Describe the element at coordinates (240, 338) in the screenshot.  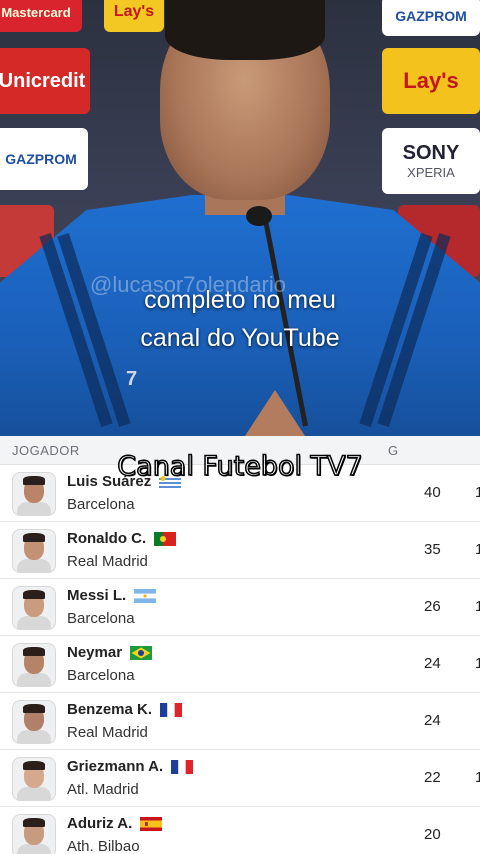
I see `caption-line-2: canal do YouTube` at that location.